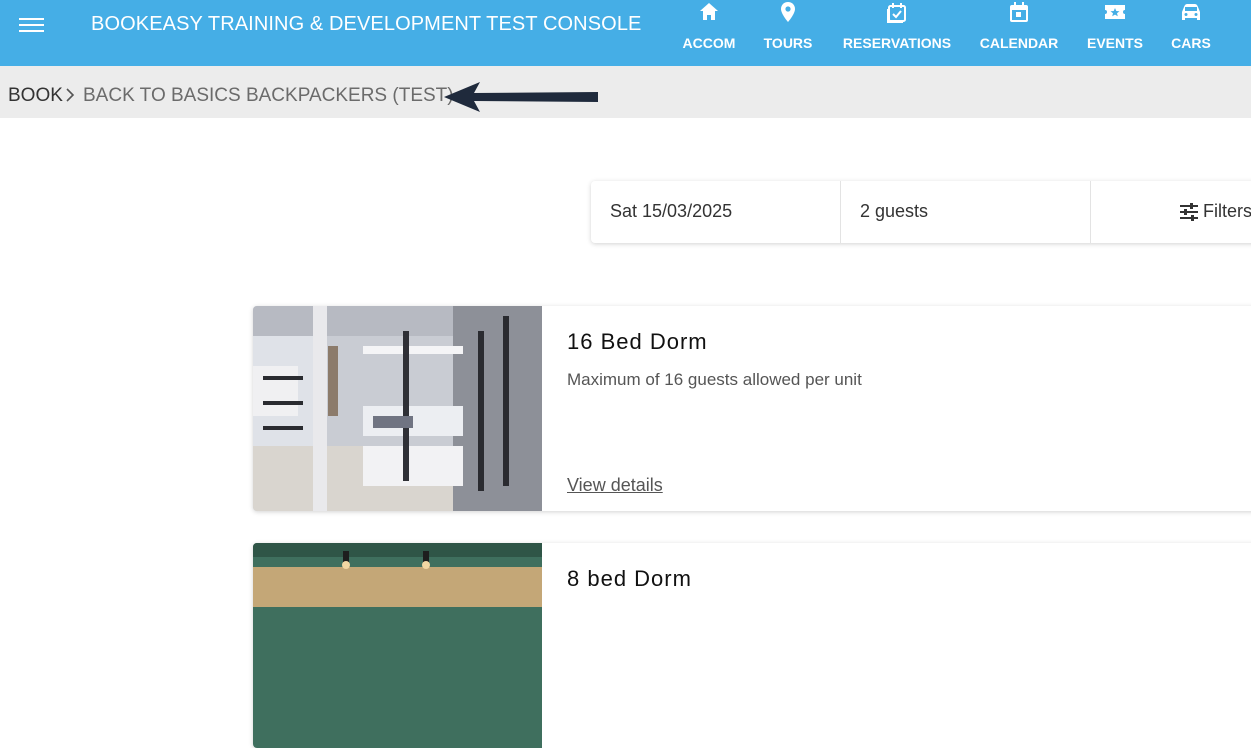  What do you see at coordinates (1189, 212) in the screenshot?
I see `sliders-icon` at bounding box center [1189, 212].